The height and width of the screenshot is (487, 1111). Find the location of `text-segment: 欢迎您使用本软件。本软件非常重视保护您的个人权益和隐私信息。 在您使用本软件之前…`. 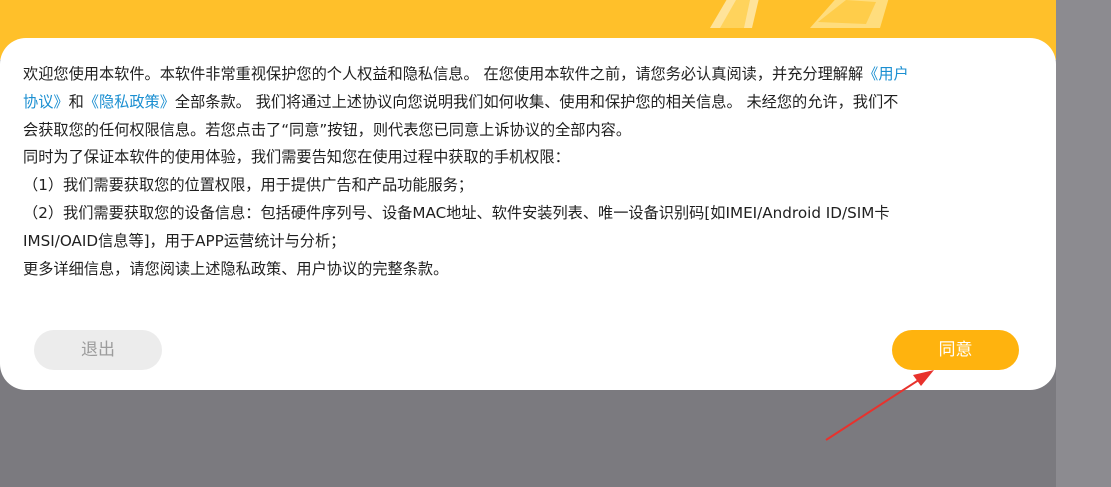

text-segment: 欢迎您使用本软件。本软件非常重视保护您的个人权益和隐私信息。 在您使用本软件之前… is located at coordinates (443, 74).